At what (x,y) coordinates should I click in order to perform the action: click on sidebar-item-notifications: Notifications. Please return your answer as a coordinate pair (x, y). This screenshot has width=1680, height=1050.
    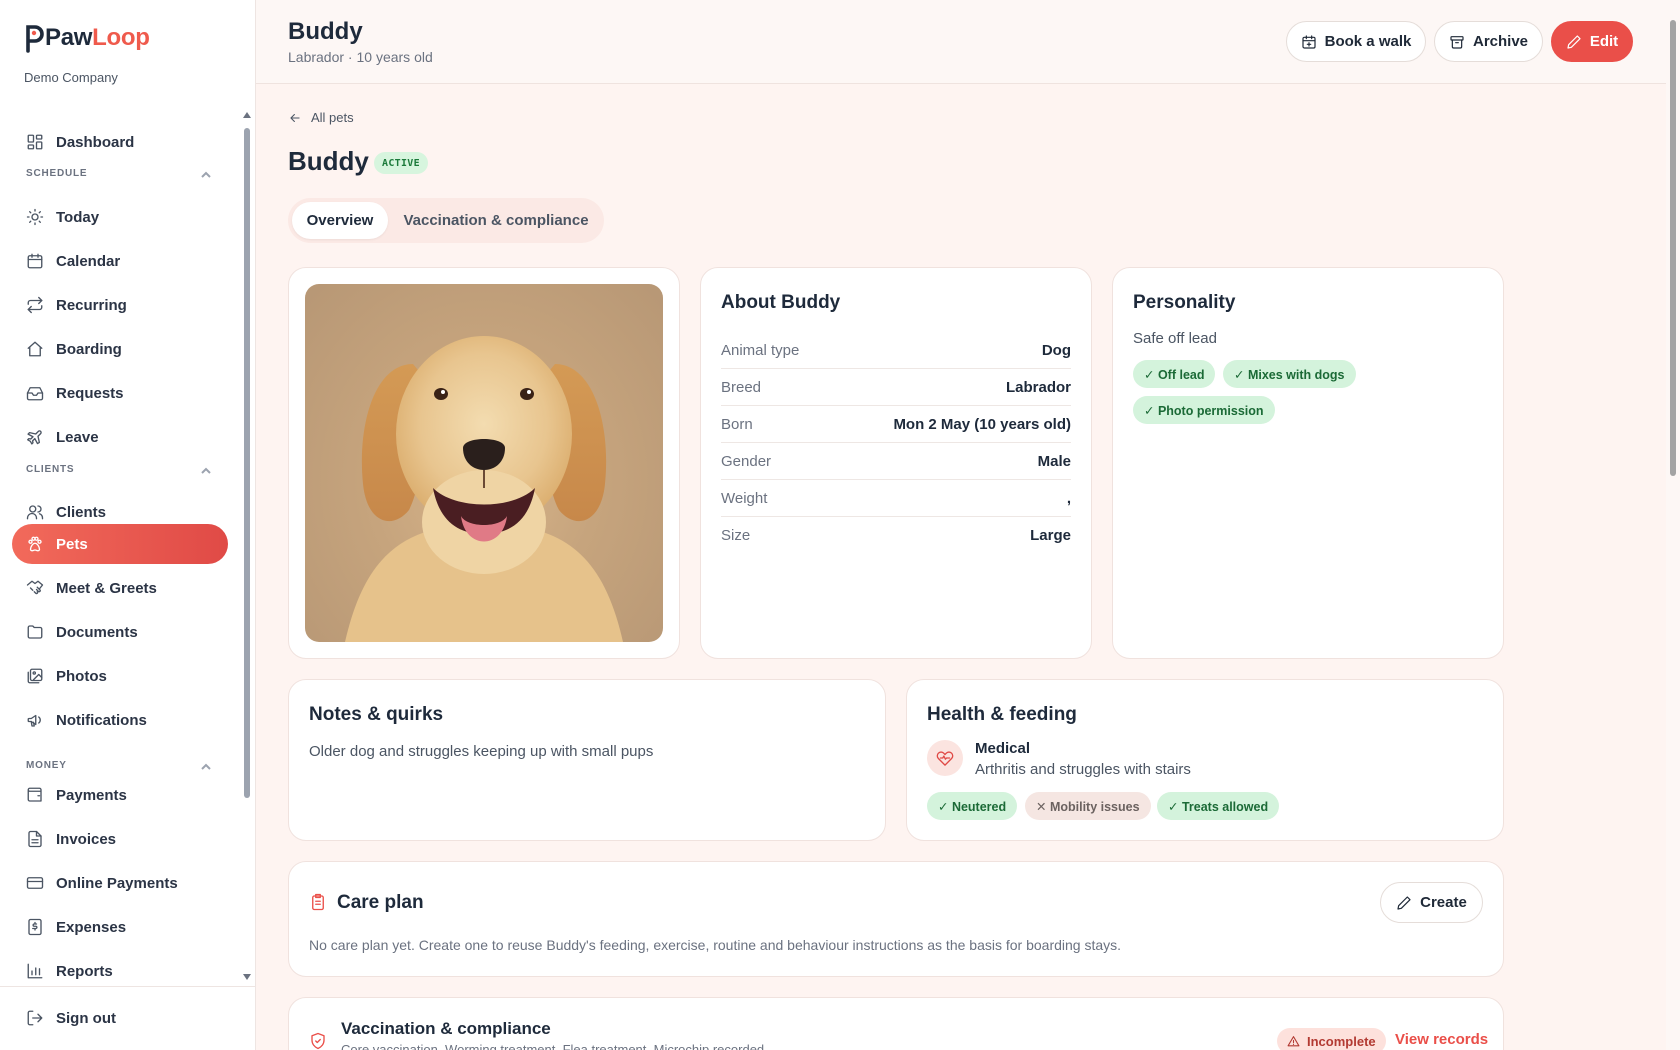
    Looking at the image, I should click on (120, 720).